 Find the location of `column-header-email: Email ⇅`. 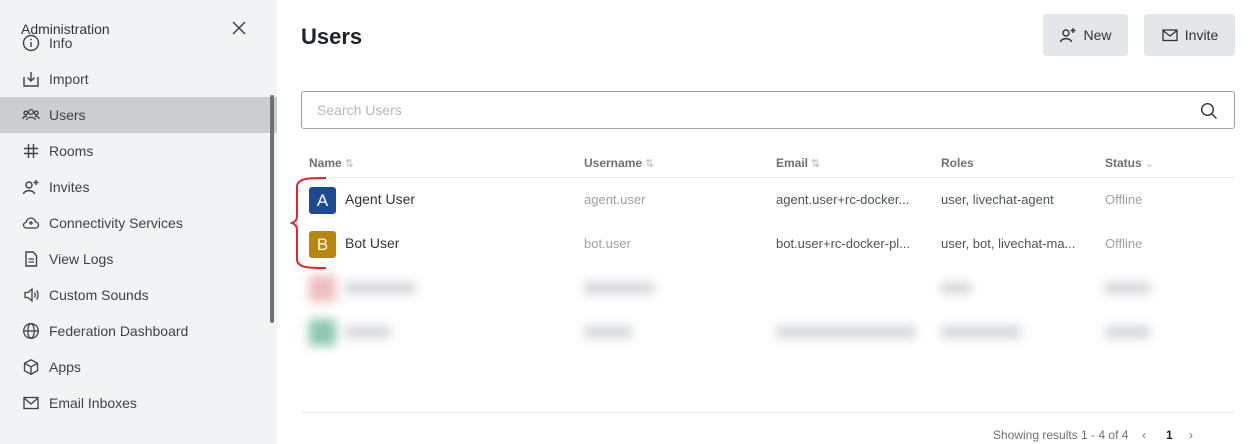

column-header-email: Email ⇅ is located at coordinates (798, 163).